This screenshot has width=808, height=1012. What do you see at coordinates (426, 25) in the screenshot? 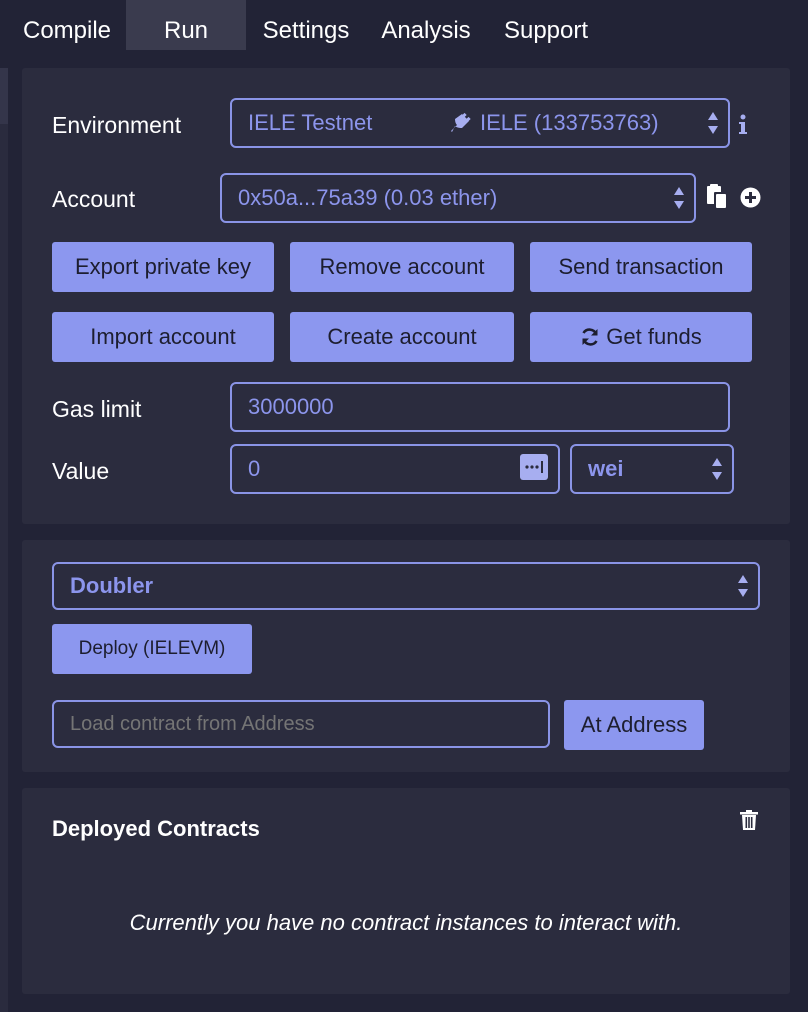
I see `tab-analysis: Analysis` at bounding box center [426, 25].